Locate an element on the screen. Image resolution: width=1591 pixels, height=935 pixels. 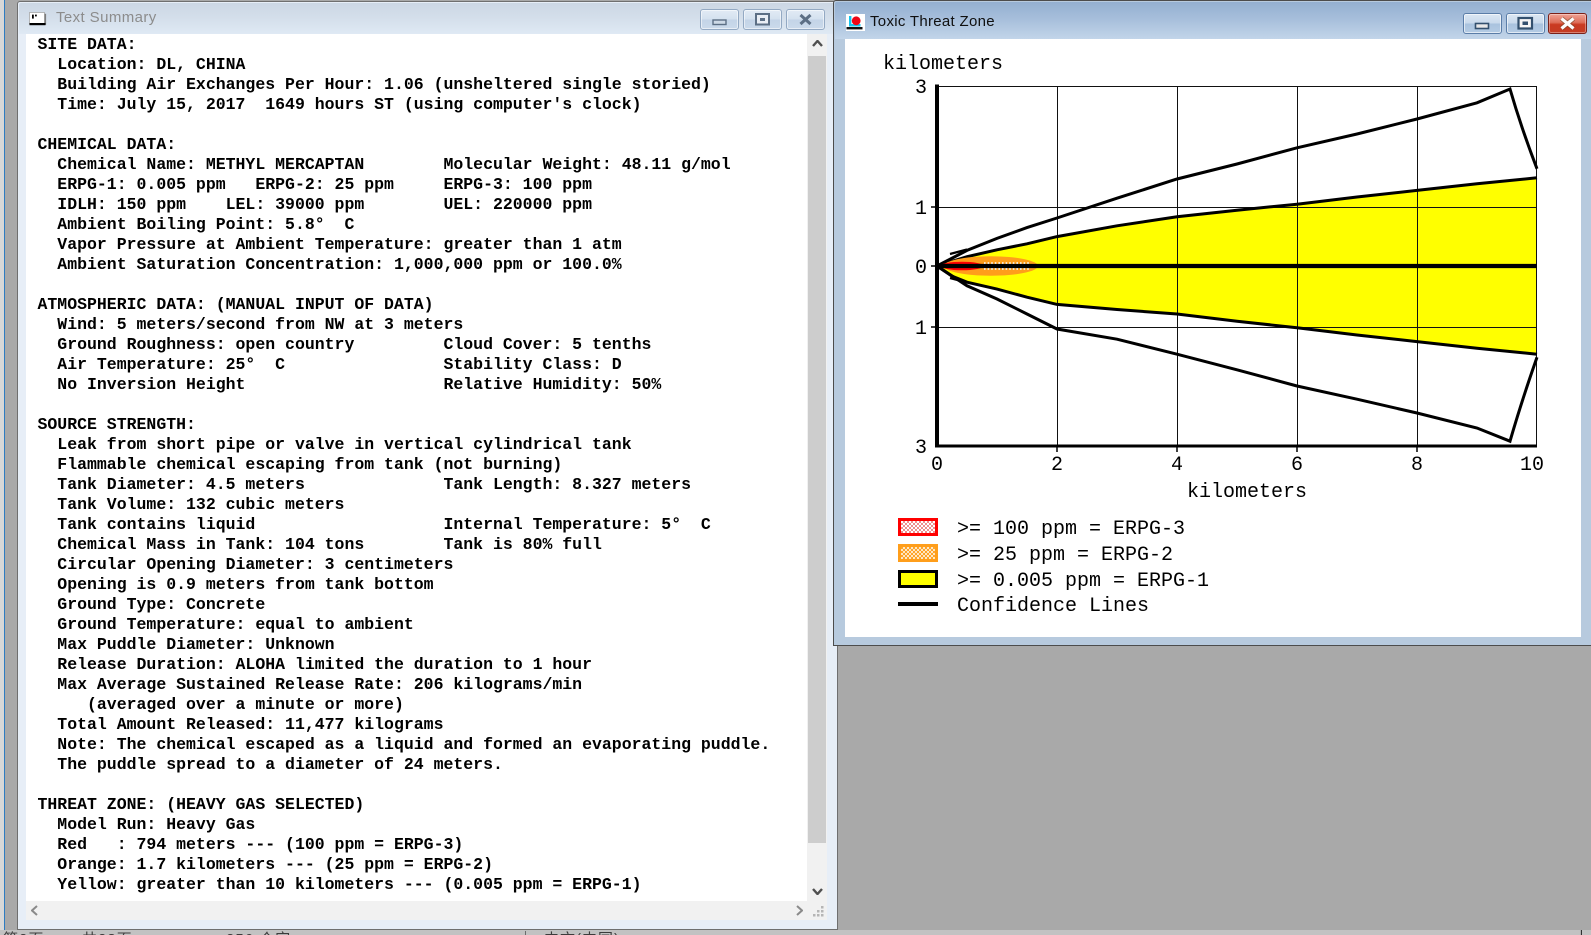
svg-text: >= 100 ppm = ERPG-3 is located at coordinates (1071, 529).